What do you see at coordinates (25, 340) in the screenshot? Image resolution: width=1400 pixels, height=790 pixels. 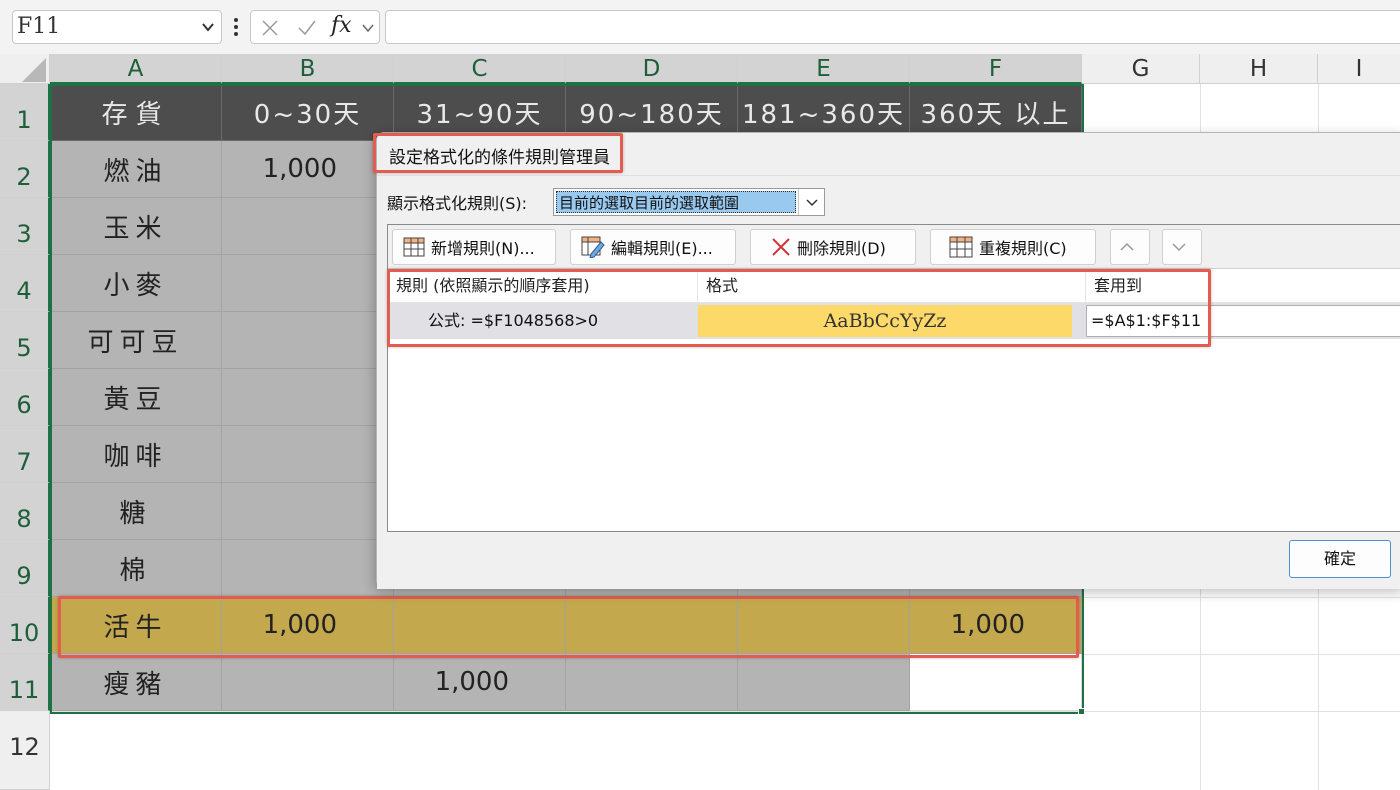 I see `row-header-5: 5` at bounding box center [25, 340].